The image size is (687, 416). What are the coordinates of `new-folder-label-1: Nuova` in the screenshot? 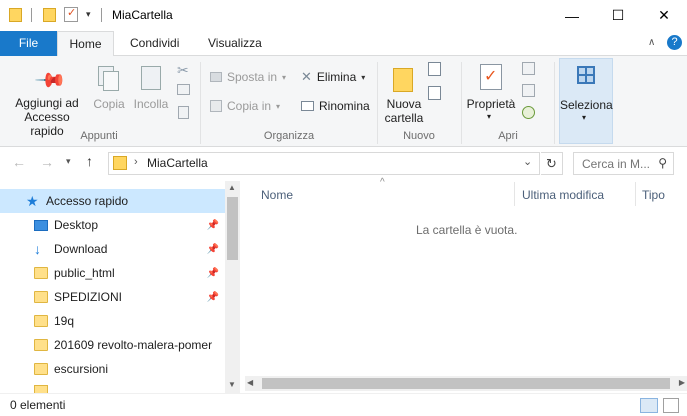 It's located at (404, 104).